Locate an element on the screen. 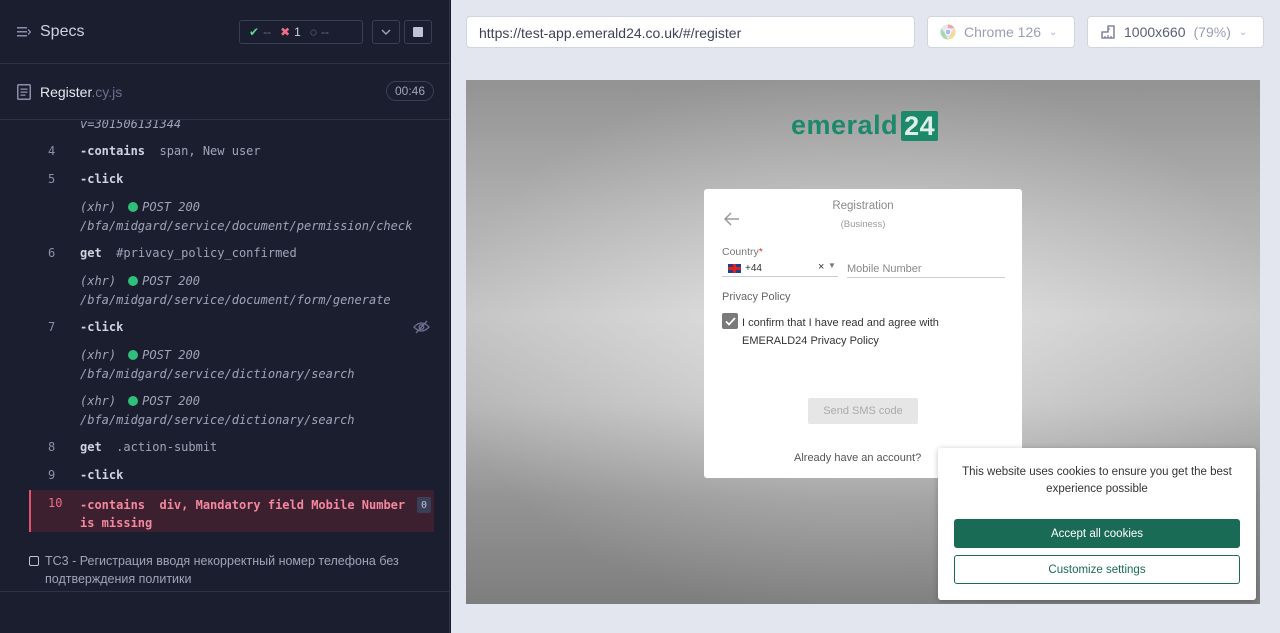 This screenshot has height=633, width=1280. check-icon: ✔ is located at coordinates (254, 32).